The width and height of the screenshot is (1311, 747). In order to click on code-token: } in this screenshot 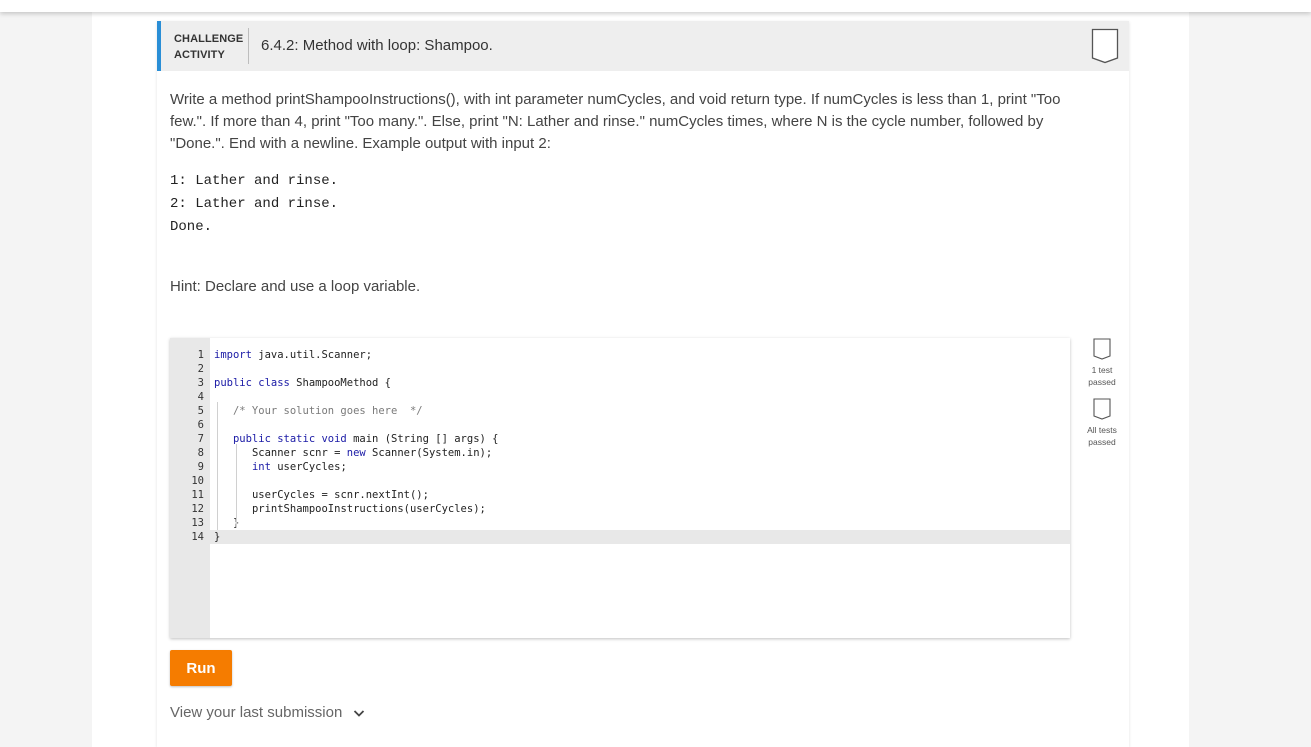, I will do `click(217, 537)`.